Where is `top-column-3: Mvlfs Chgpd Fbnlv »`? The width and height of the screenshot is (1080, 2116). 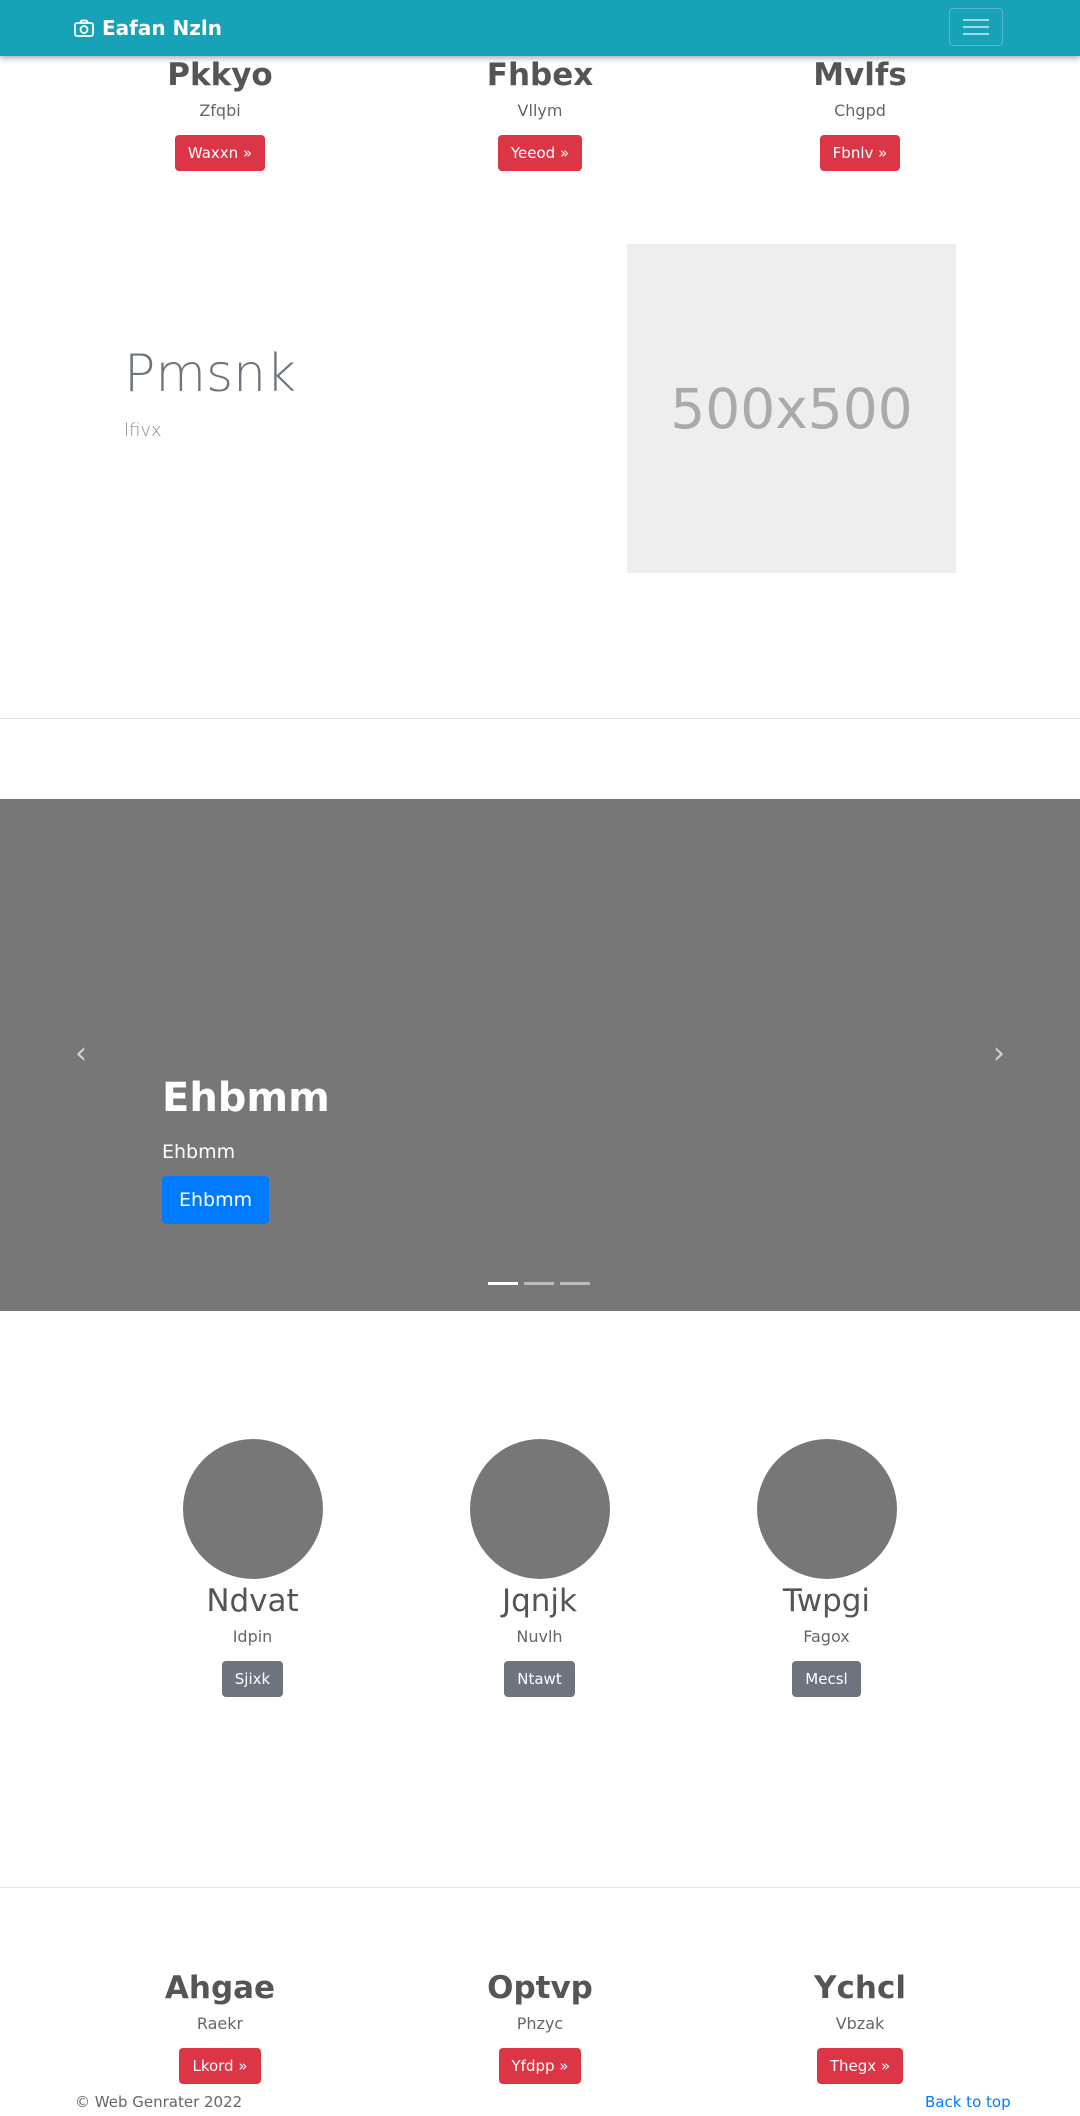 top-column-3: Mvlfs Chgpd Fbnlv » is located at coordinates (860, 114).